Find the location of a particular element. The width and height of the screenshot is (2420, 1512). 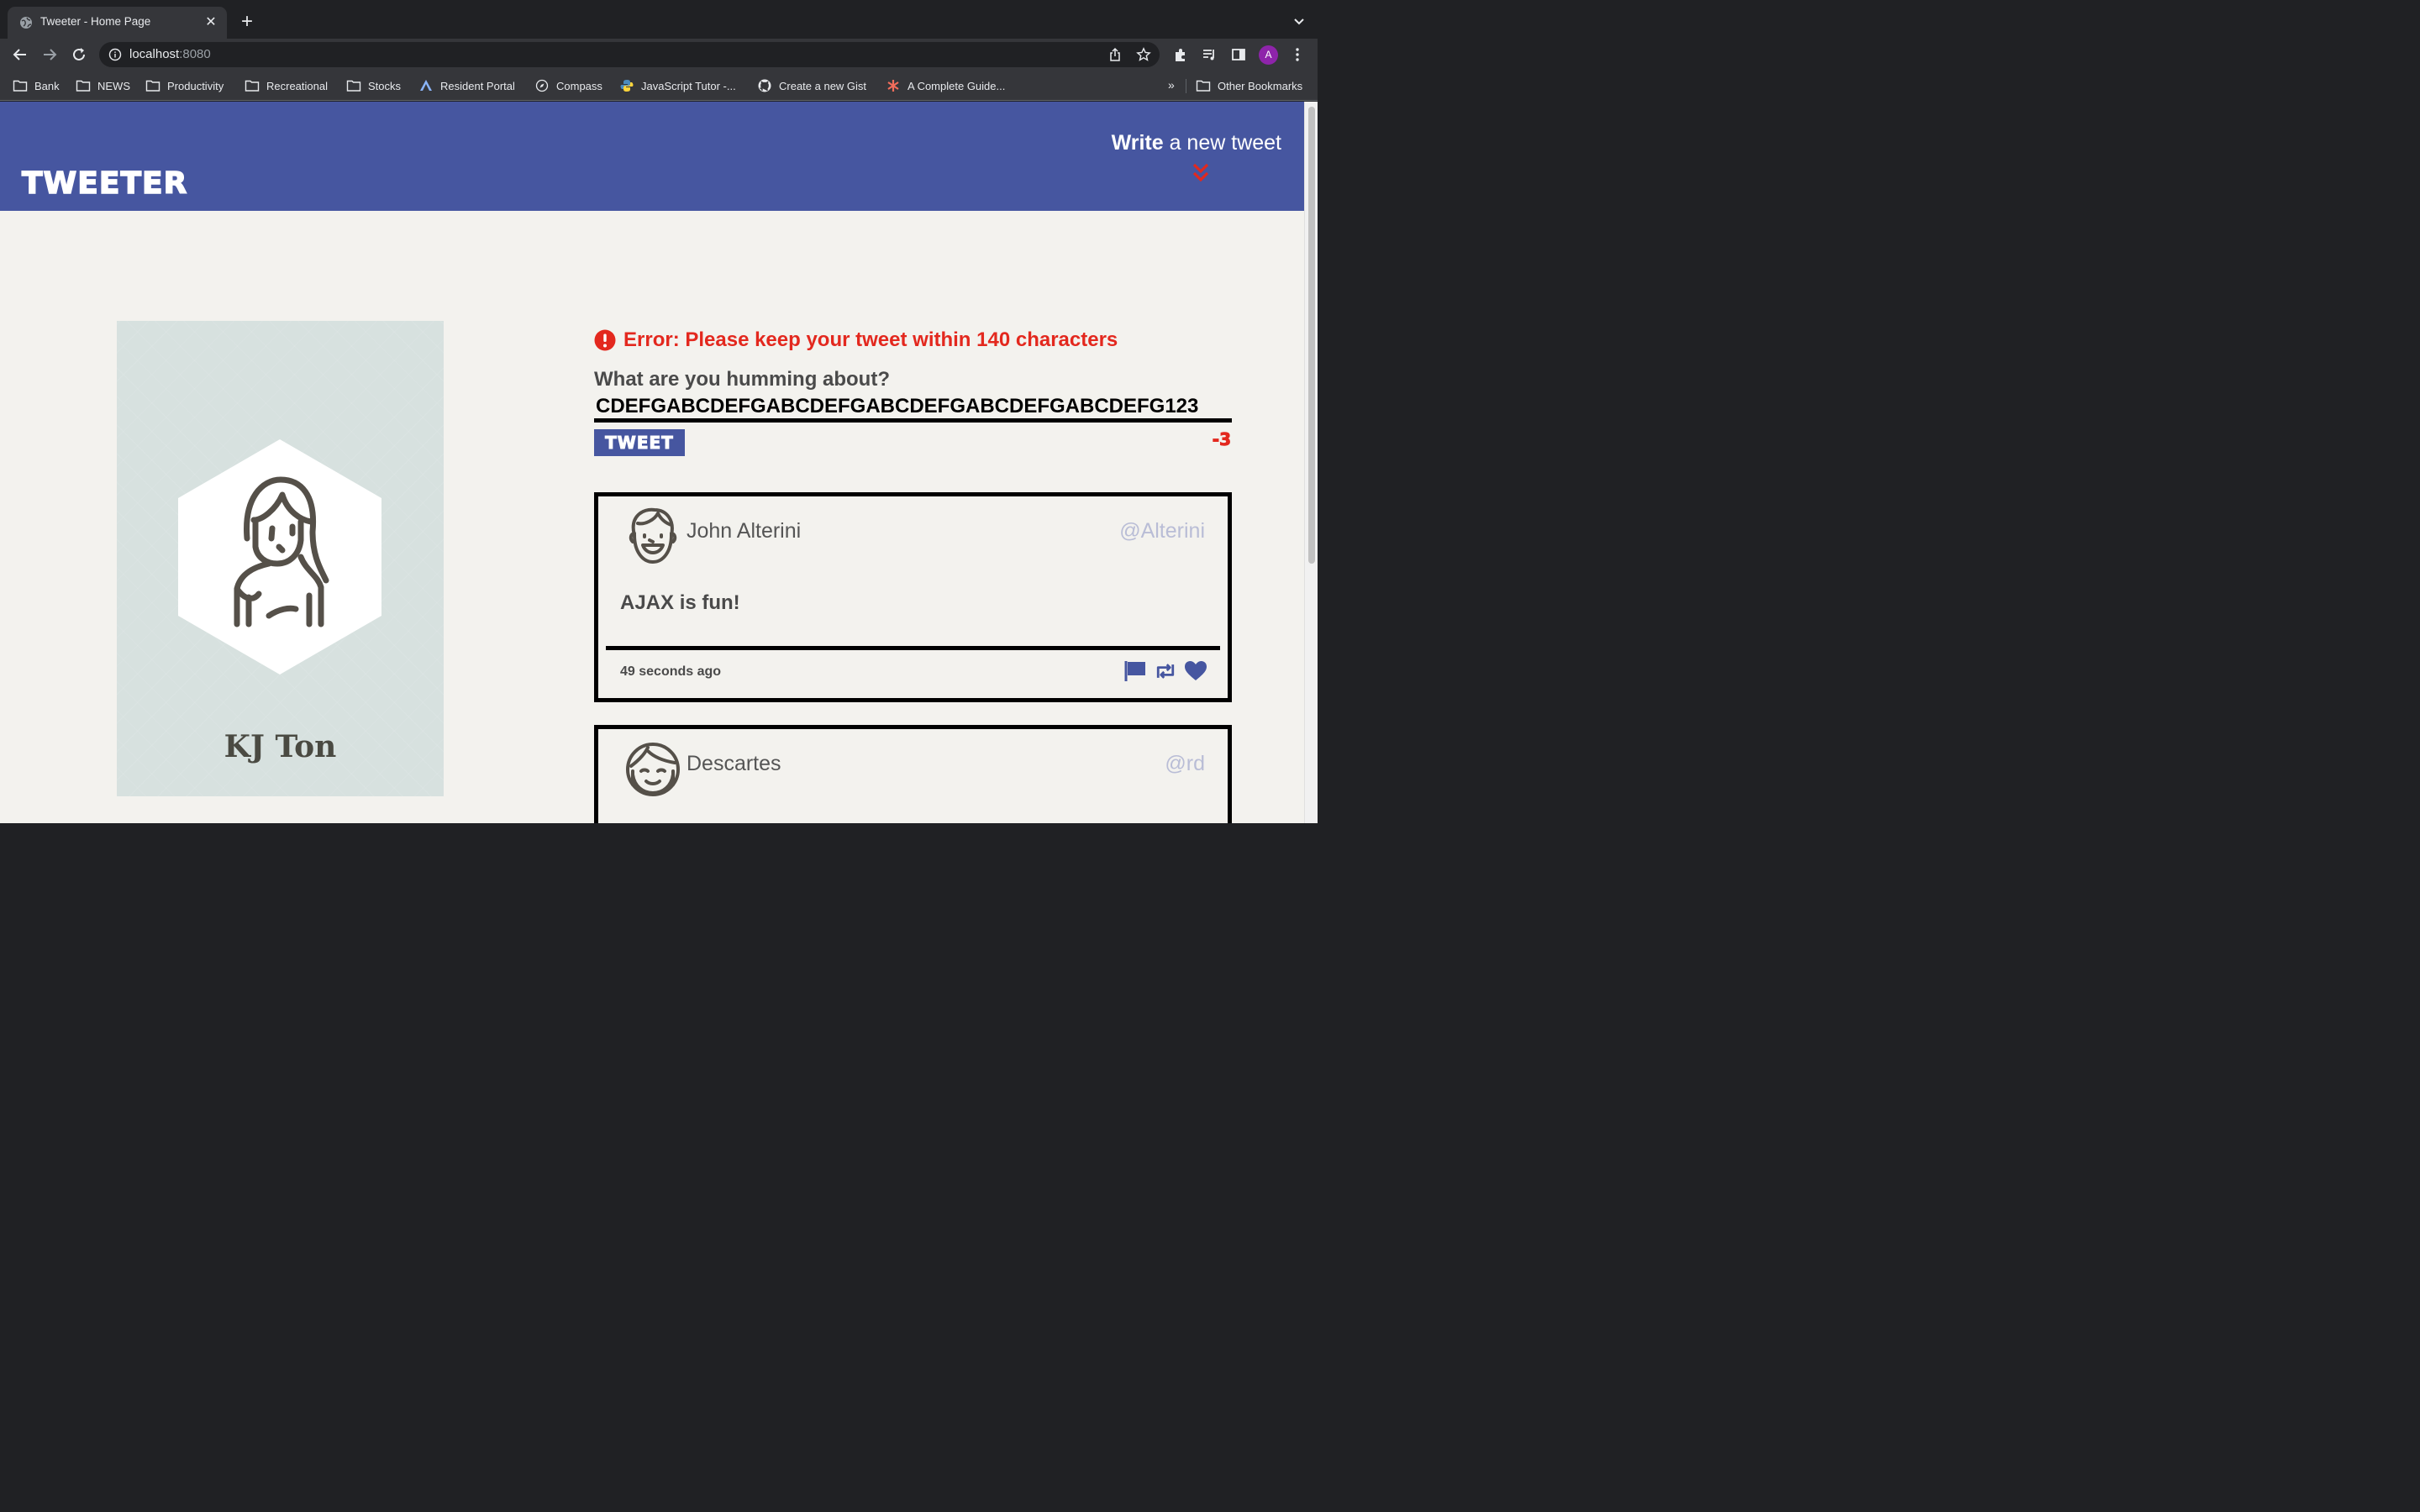

bookmark-productivity: Productivity is located at coordinates (184, 85).